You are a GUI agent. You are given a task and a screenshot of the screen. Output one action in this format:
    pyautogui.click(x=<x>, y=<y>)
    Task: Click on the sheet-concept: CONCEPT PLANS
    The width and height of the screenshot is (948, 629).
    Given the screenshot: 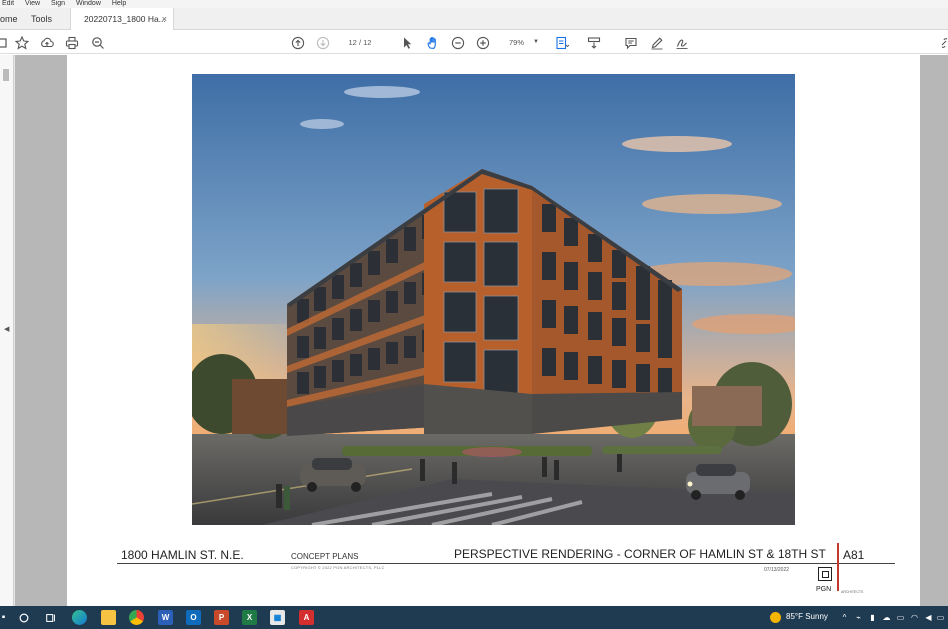 What is the action you would take?
    pyautogui.click(x=325, y=556)
    